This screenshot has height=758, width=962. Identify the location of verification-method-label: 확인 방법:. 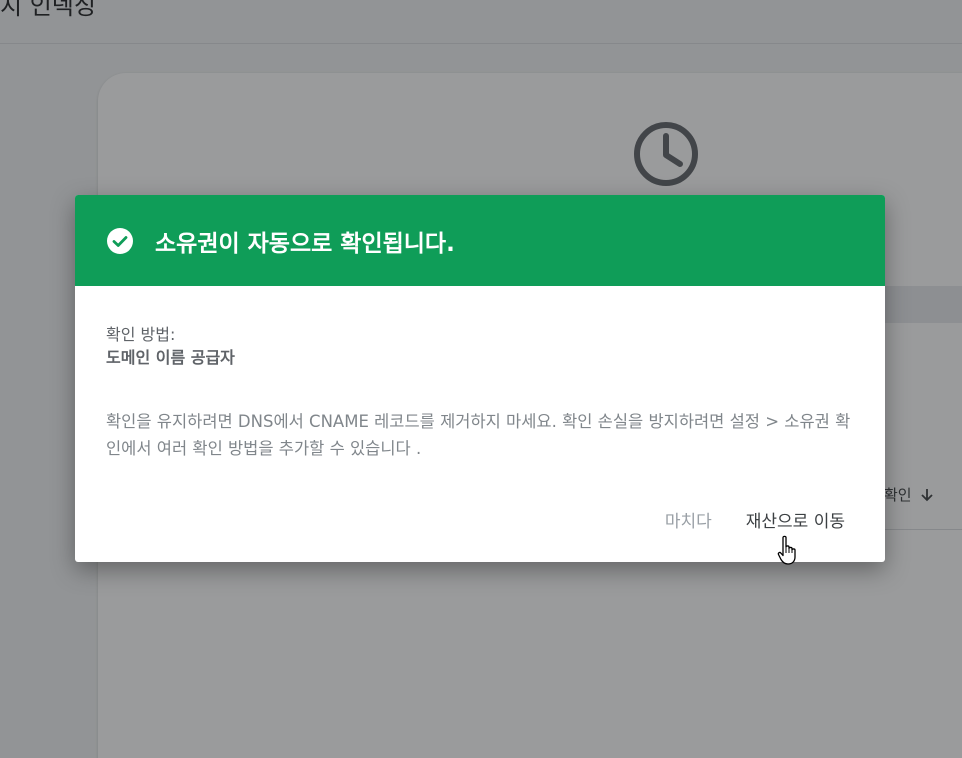
(141, 334).